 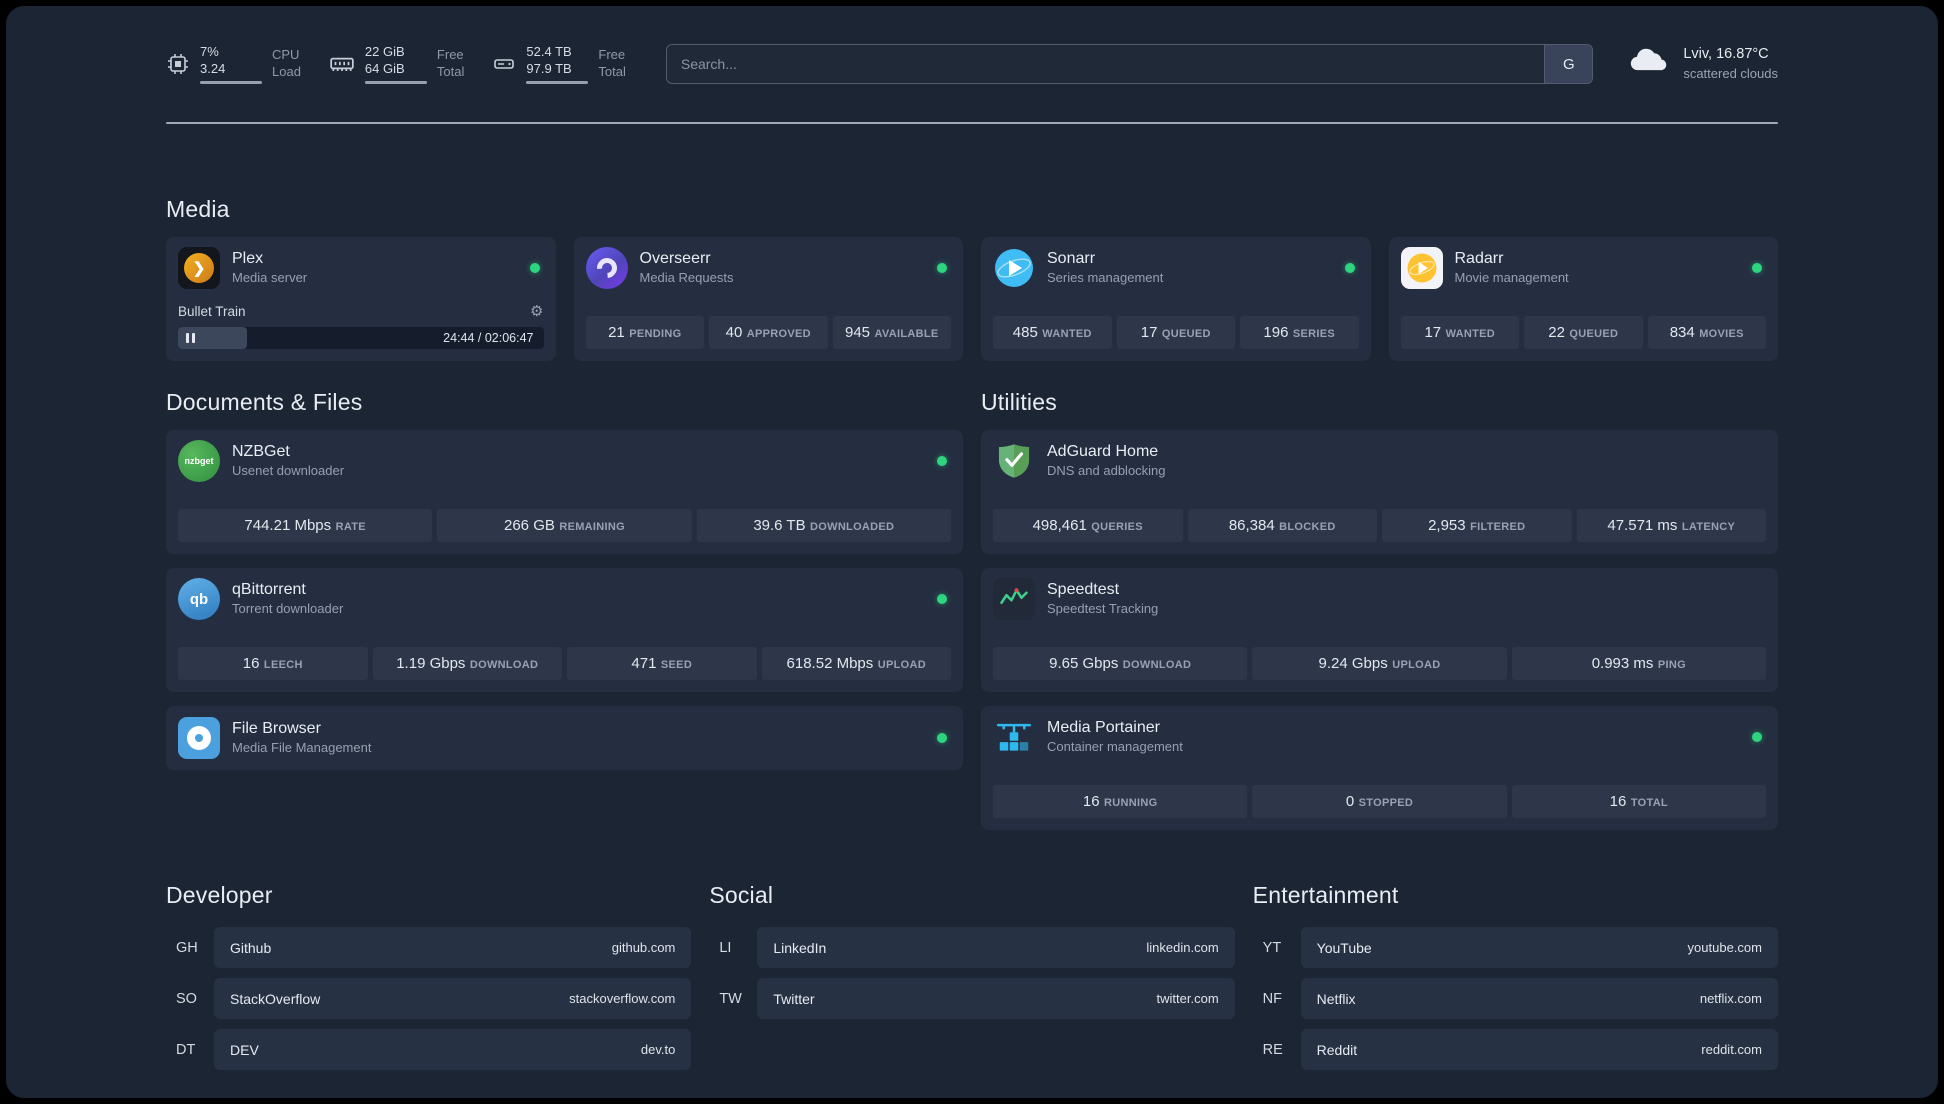 I want to click on pause-button, so click(x=190, y=338).